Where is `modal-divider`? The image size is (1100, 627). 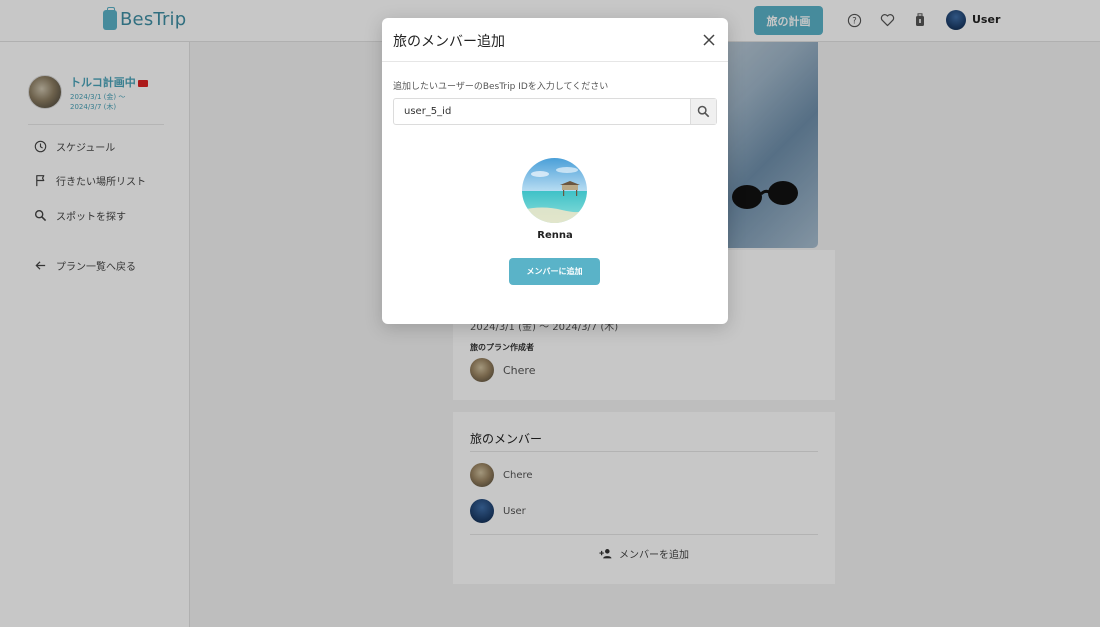 modal-divider is located at coordinates (555, 61).